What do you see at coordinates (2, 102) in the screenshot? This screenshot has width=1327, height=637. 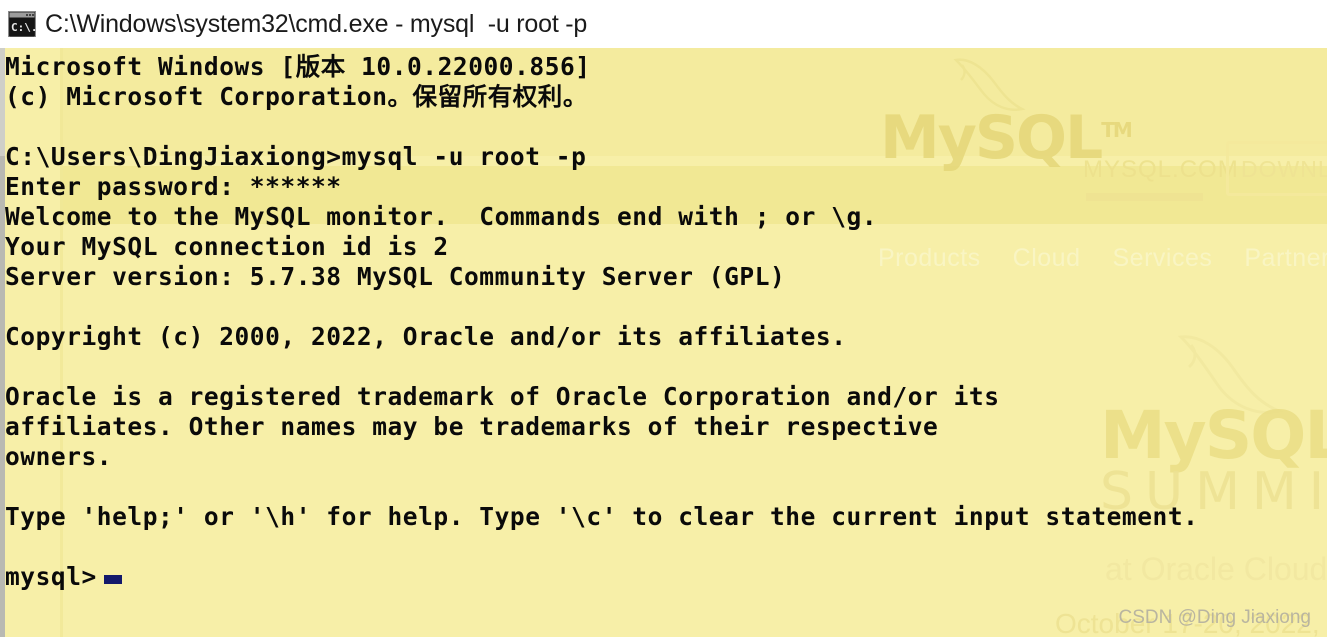 I see `scrollbar-thumb` at bounding box center [2, 102].